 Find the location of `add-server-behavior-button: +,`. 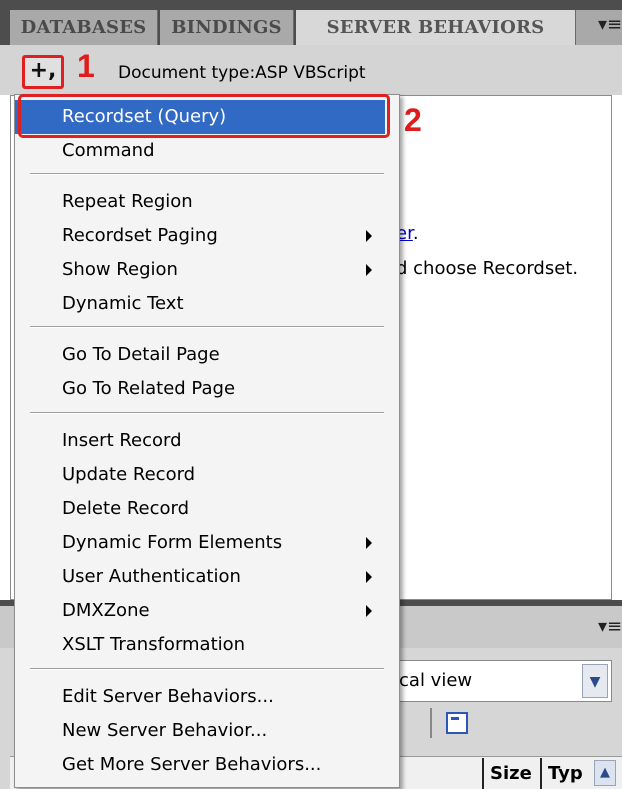

add-server-behavior-button: +, is located at coordinates (43, 72).